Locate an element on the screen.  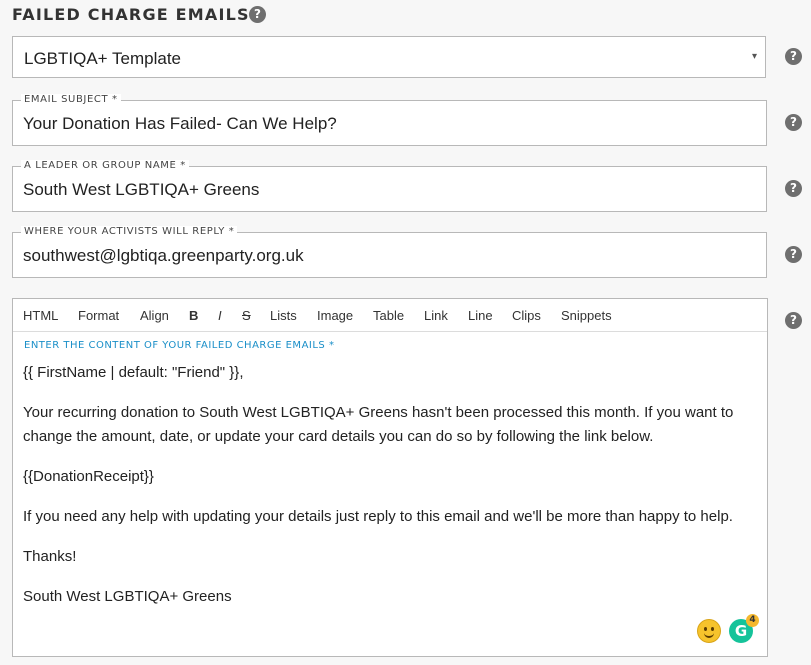
toolbar-format-button: Format is located at coordinates (98, 315).